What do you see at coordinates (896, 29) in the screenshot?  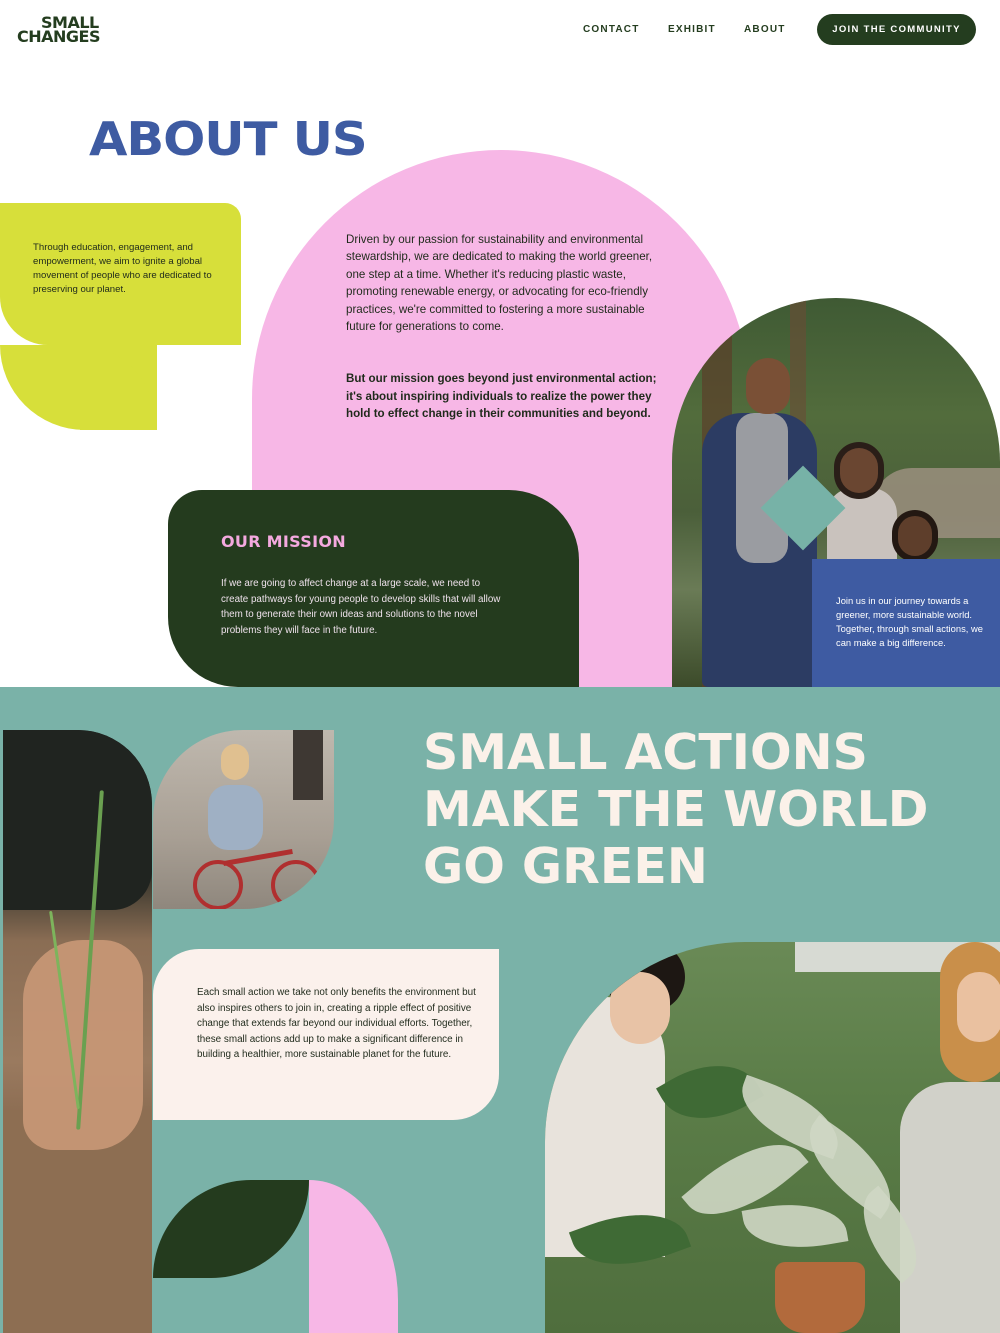 I see `join-community-button: JOIN THE COMMUNITY` at bounding box center [896, 29].